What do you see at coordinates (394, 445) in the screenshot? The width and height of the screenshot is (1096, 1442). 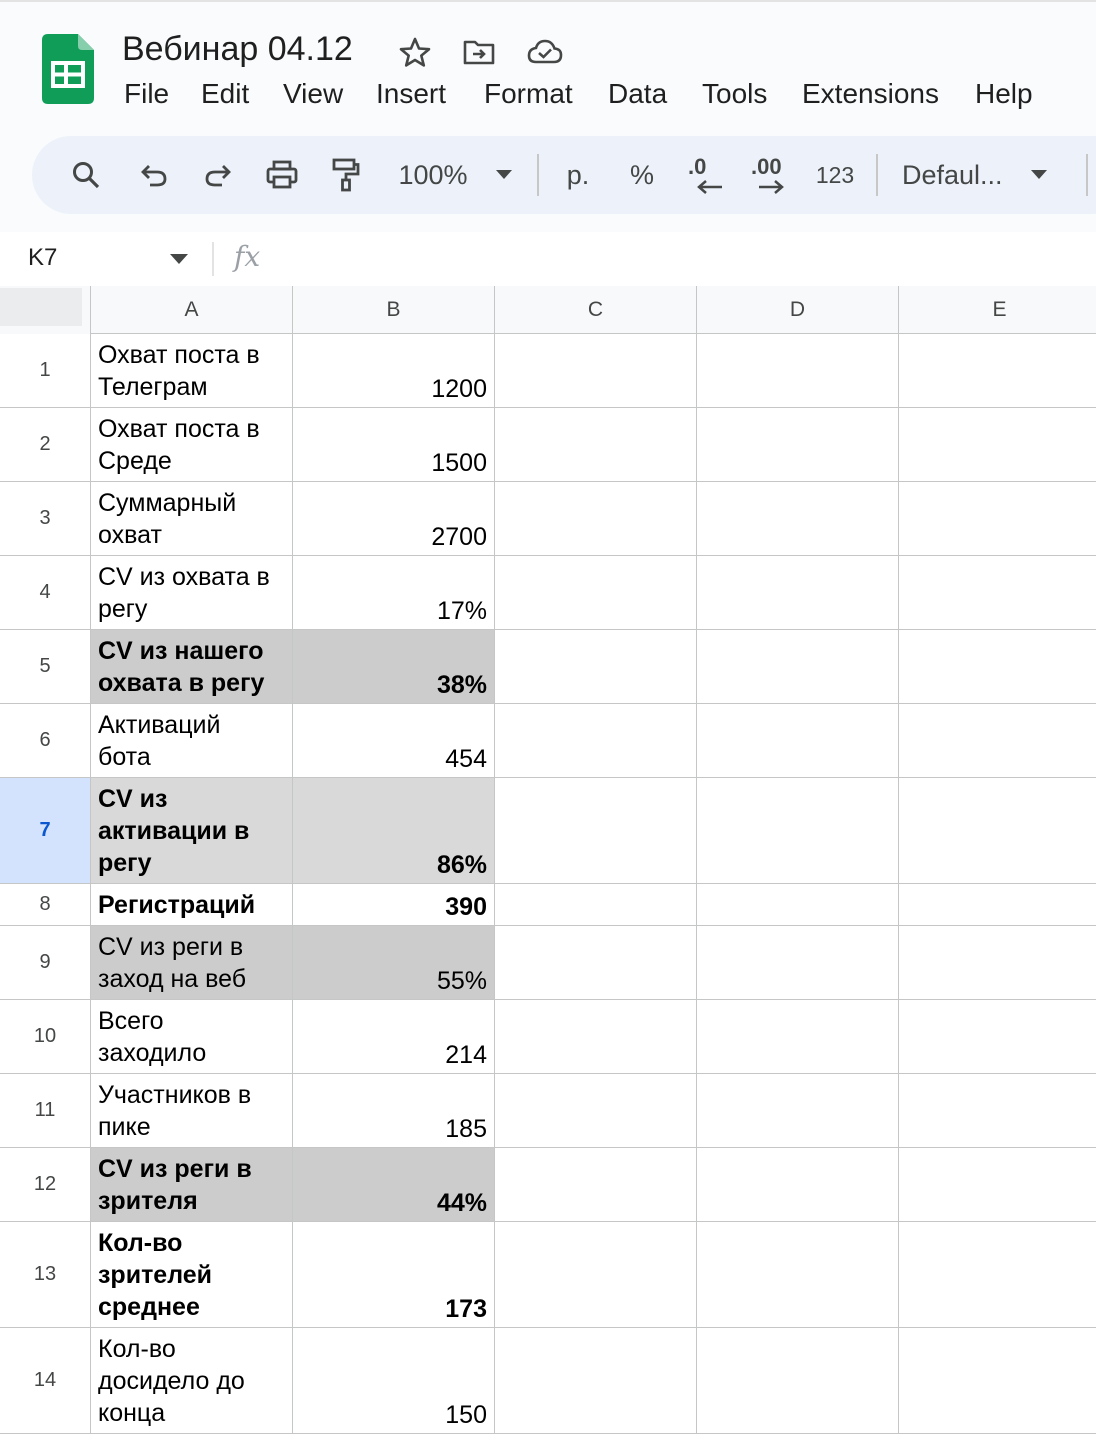 I see `cell-value: 1500` at bounding box center [394, 445].